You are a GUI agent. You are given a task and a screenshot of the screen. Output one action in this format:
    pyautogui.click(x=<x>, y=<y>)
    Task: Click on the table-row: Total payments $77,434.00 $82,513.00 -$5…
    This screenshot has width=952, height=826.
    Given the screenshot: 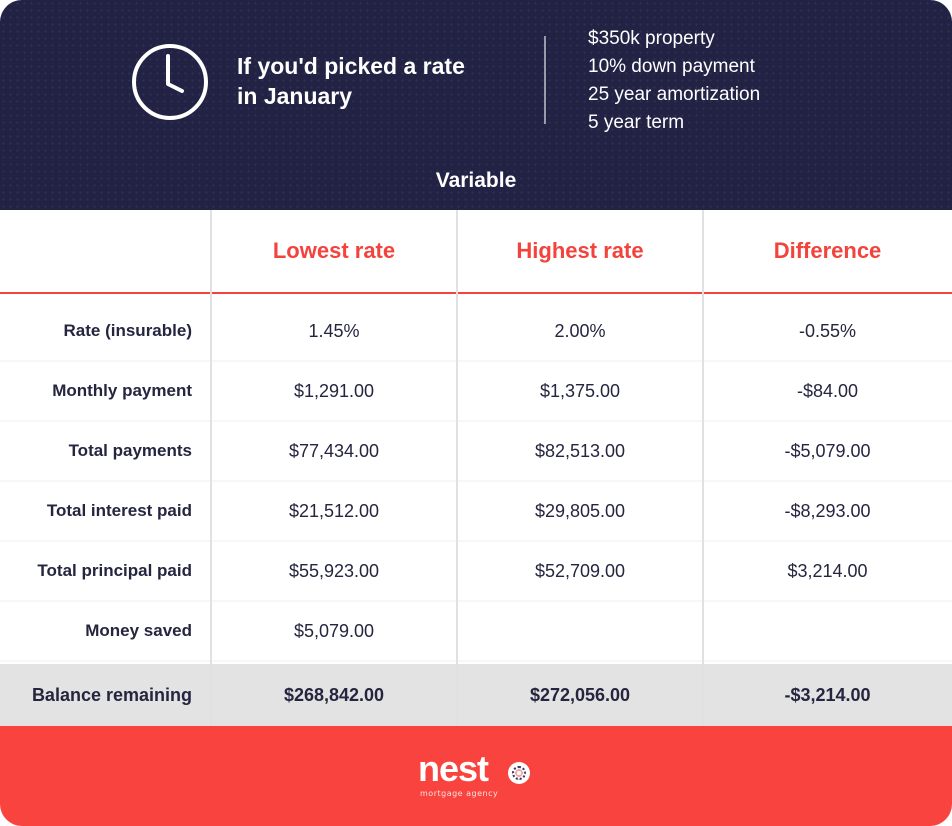 What is the action you would take?
    pyautogui.click(x=476, y=452)
    